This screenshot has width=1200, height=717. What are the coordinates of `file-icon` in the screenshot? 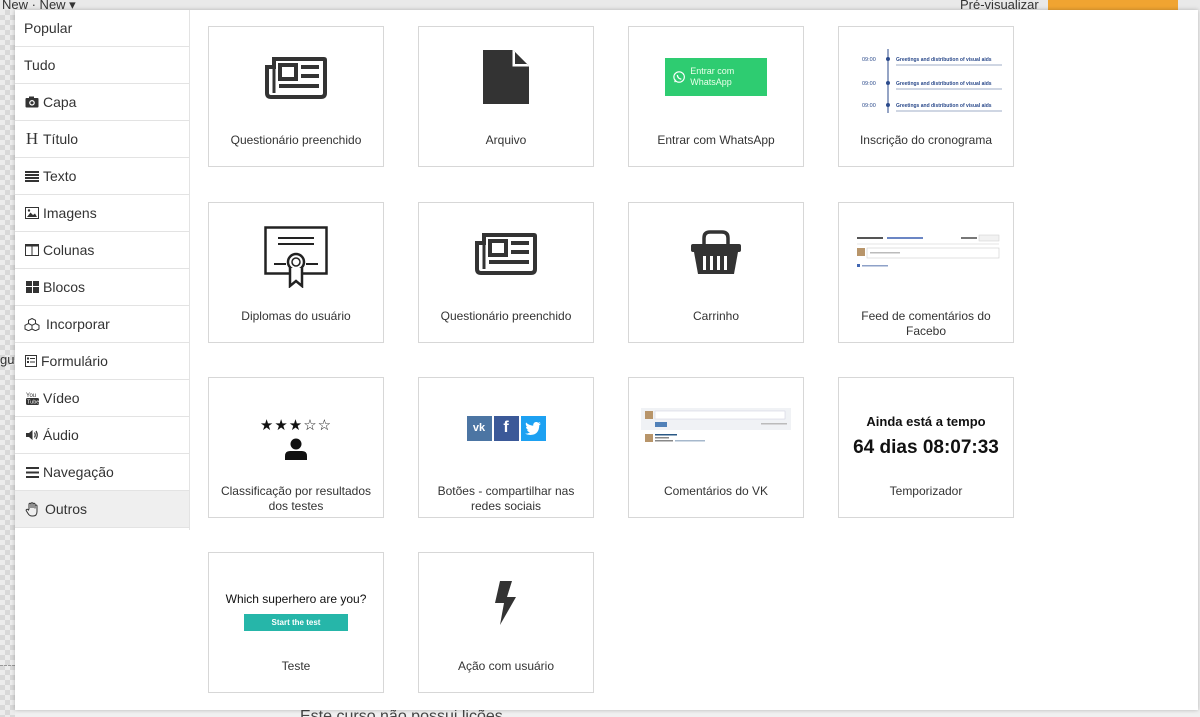 It's located at (506, 77).